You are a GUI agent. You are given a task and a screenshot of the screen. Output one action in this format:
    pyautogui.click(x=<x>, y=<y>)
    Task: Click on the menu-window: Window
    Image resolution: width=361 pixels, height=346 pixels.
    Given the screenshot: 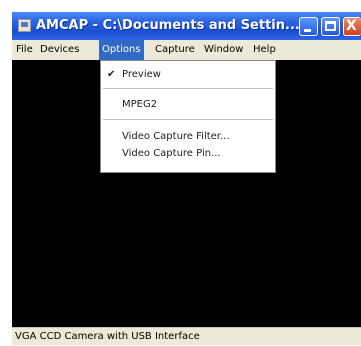 What is the action you would take?
    pyautogui.click(x=223, y=50)
    